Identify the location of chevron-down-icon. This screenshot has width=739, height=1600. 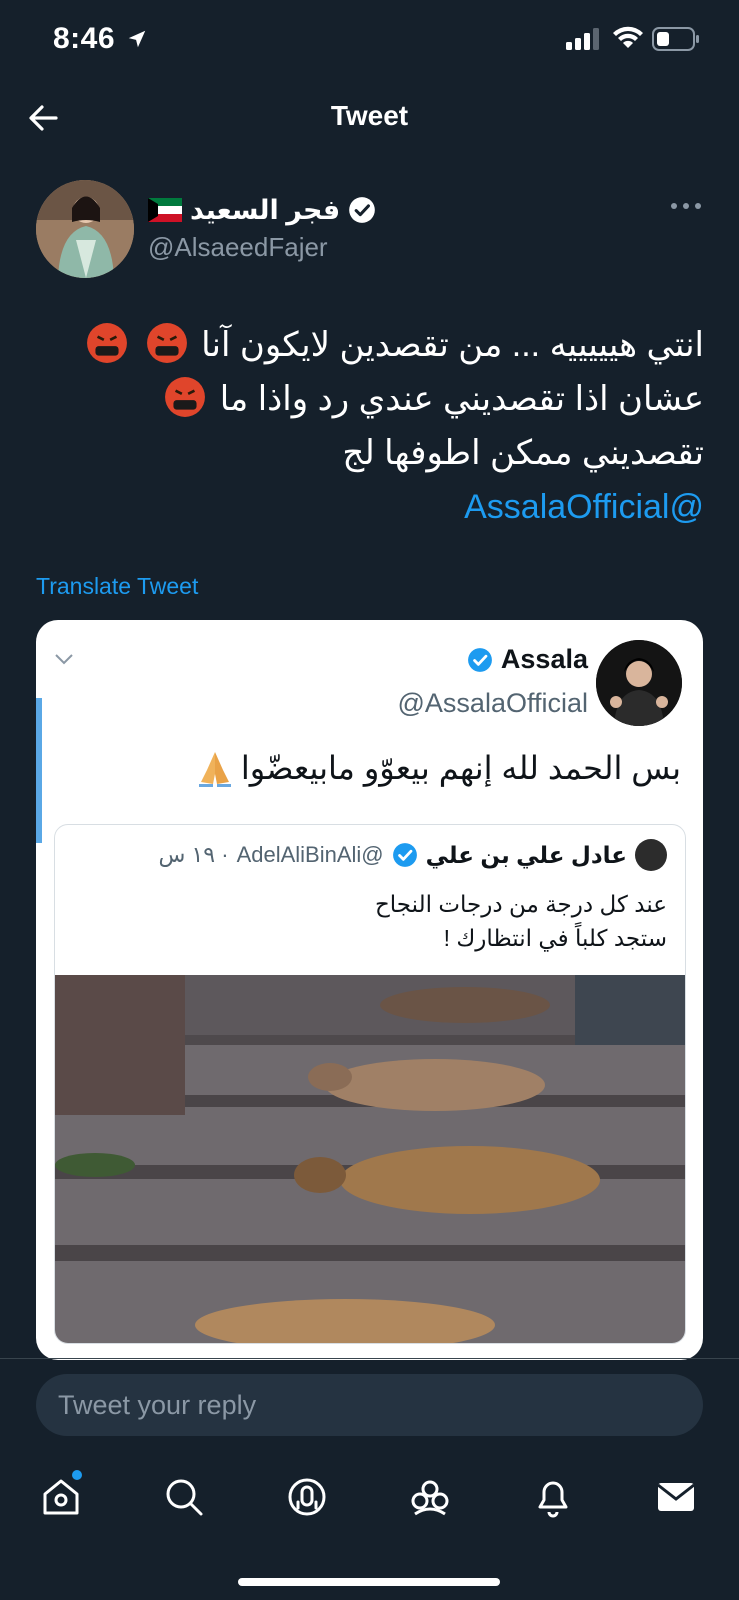
(64, 659).